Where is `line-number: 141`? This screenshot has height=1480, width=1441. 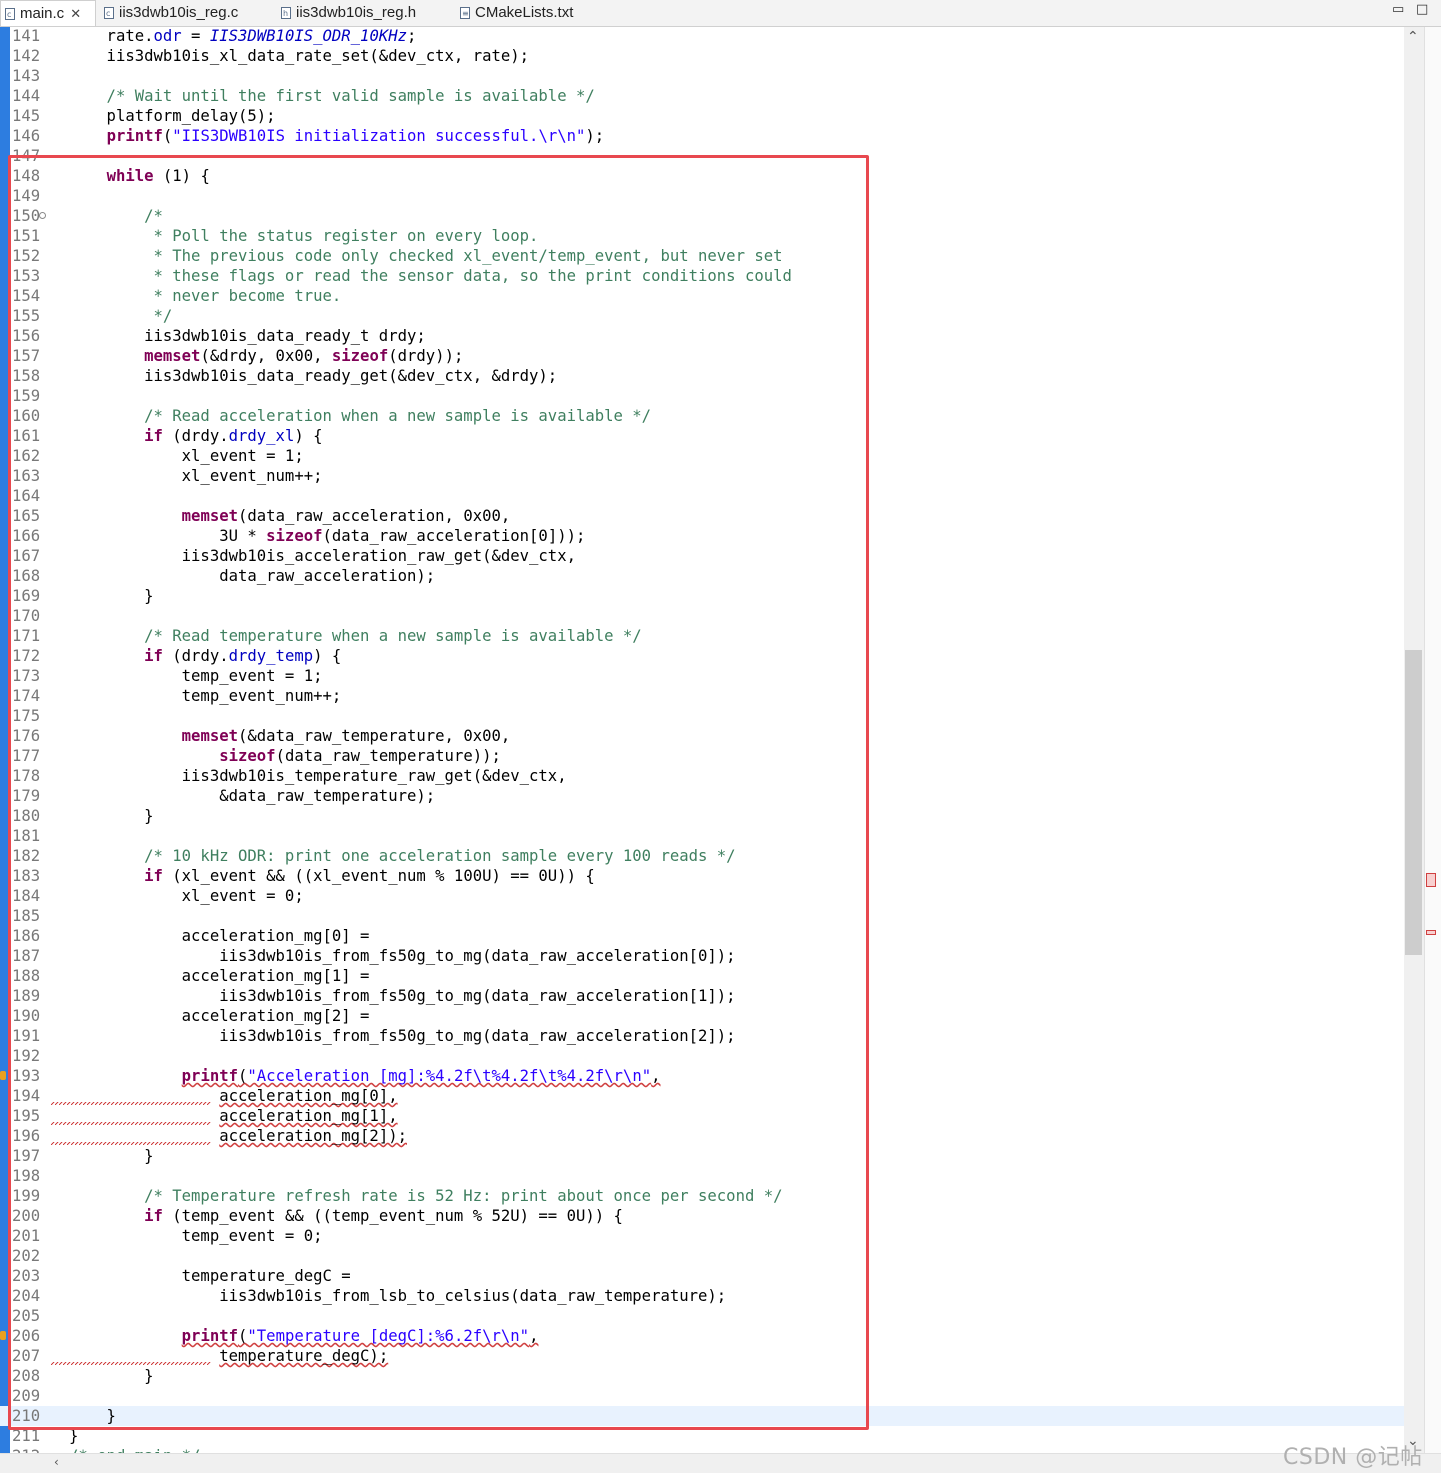
line-number: 141 is located at coordinates (26, 36).